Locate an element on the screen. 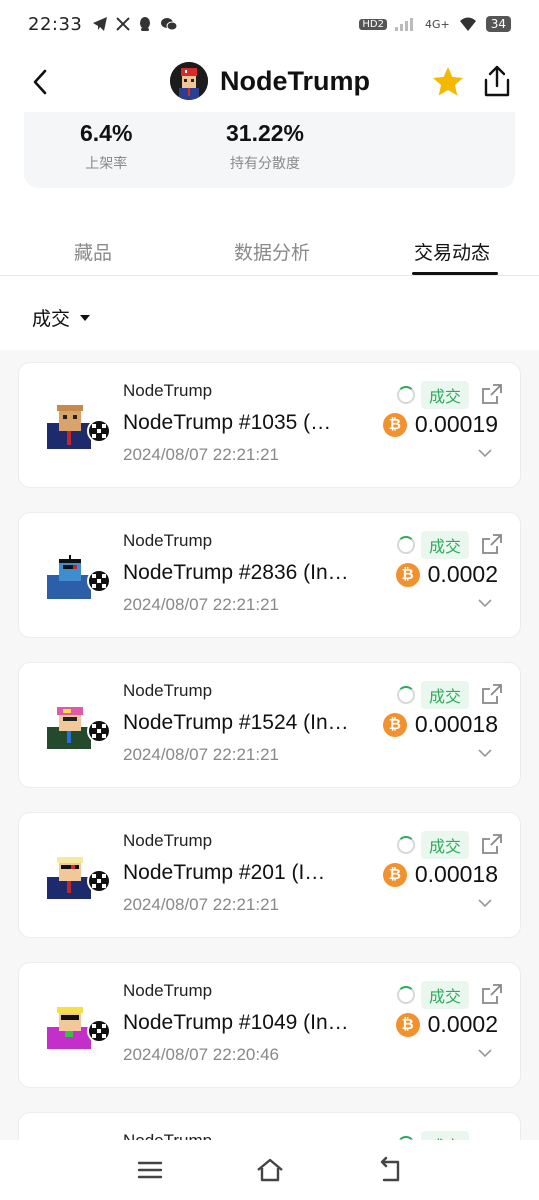 The height and width of the screenshot is (1200, 539). price-value: 0.00018 is located at coordinates (456, 874).